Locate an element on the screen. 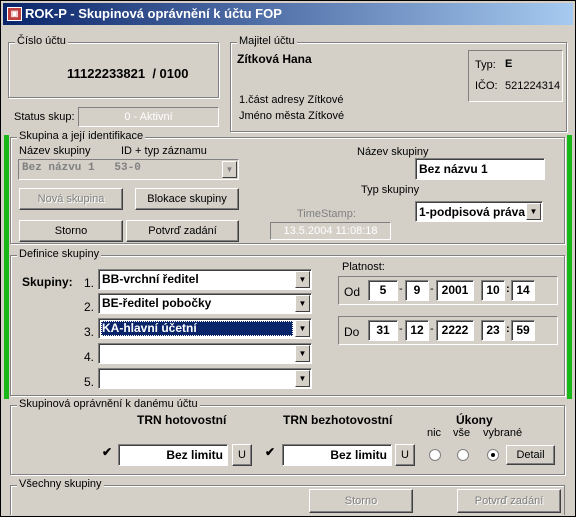 Image resolution: width=576 pixels, height=517 pixels. account-number-group: Číslo účtu 11122233821 / 0100 is located at coordinates (113, 66).